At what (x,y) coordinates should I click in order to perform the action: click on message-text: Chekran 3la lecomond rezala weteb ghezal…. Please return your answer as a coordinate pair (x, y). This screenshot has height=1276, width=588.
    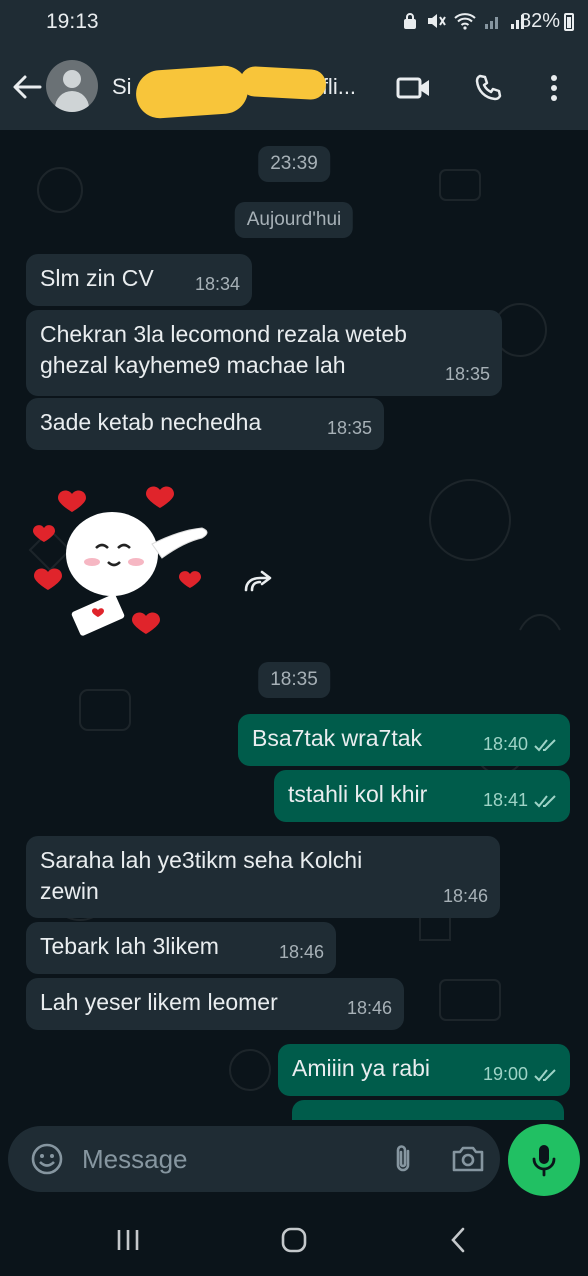
    Looking at the image, I should click on (223, 349).